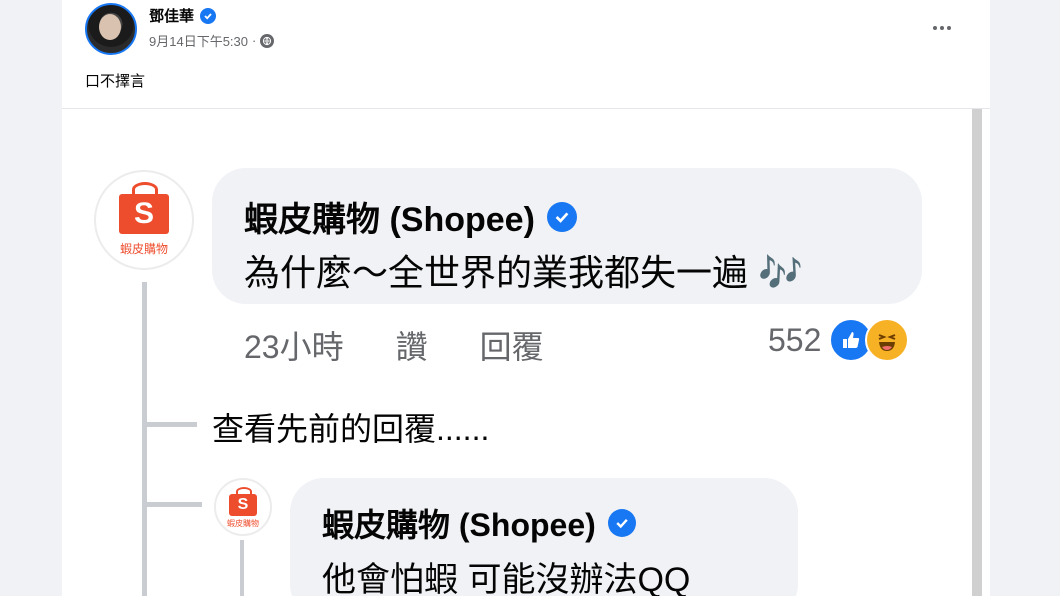  I want to click on reply-bubble: 蝦皮購物 (Shopee) 他會怕蝦 可能沒辦法QQ, so click(544, 537).